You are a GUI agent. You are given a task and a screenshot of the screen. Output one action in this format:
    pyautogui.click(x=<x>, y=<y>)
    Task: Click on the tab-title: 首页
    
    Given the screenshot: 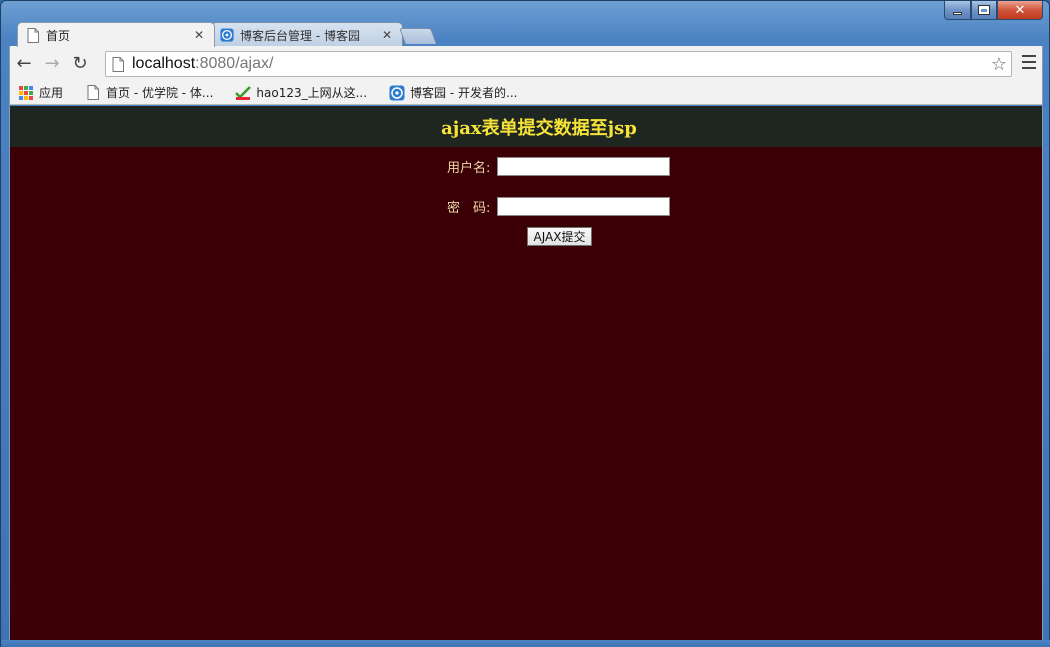 What is the action you would take?
    pyautogui.click(x=58, y=35)
    